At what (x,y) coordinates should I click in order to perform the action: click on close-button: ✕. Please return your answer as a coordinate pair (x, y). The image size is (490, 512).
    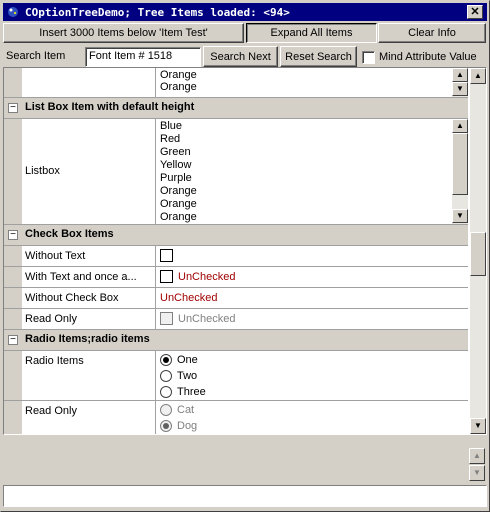
    Looking at the image, I should click on (475, 12).